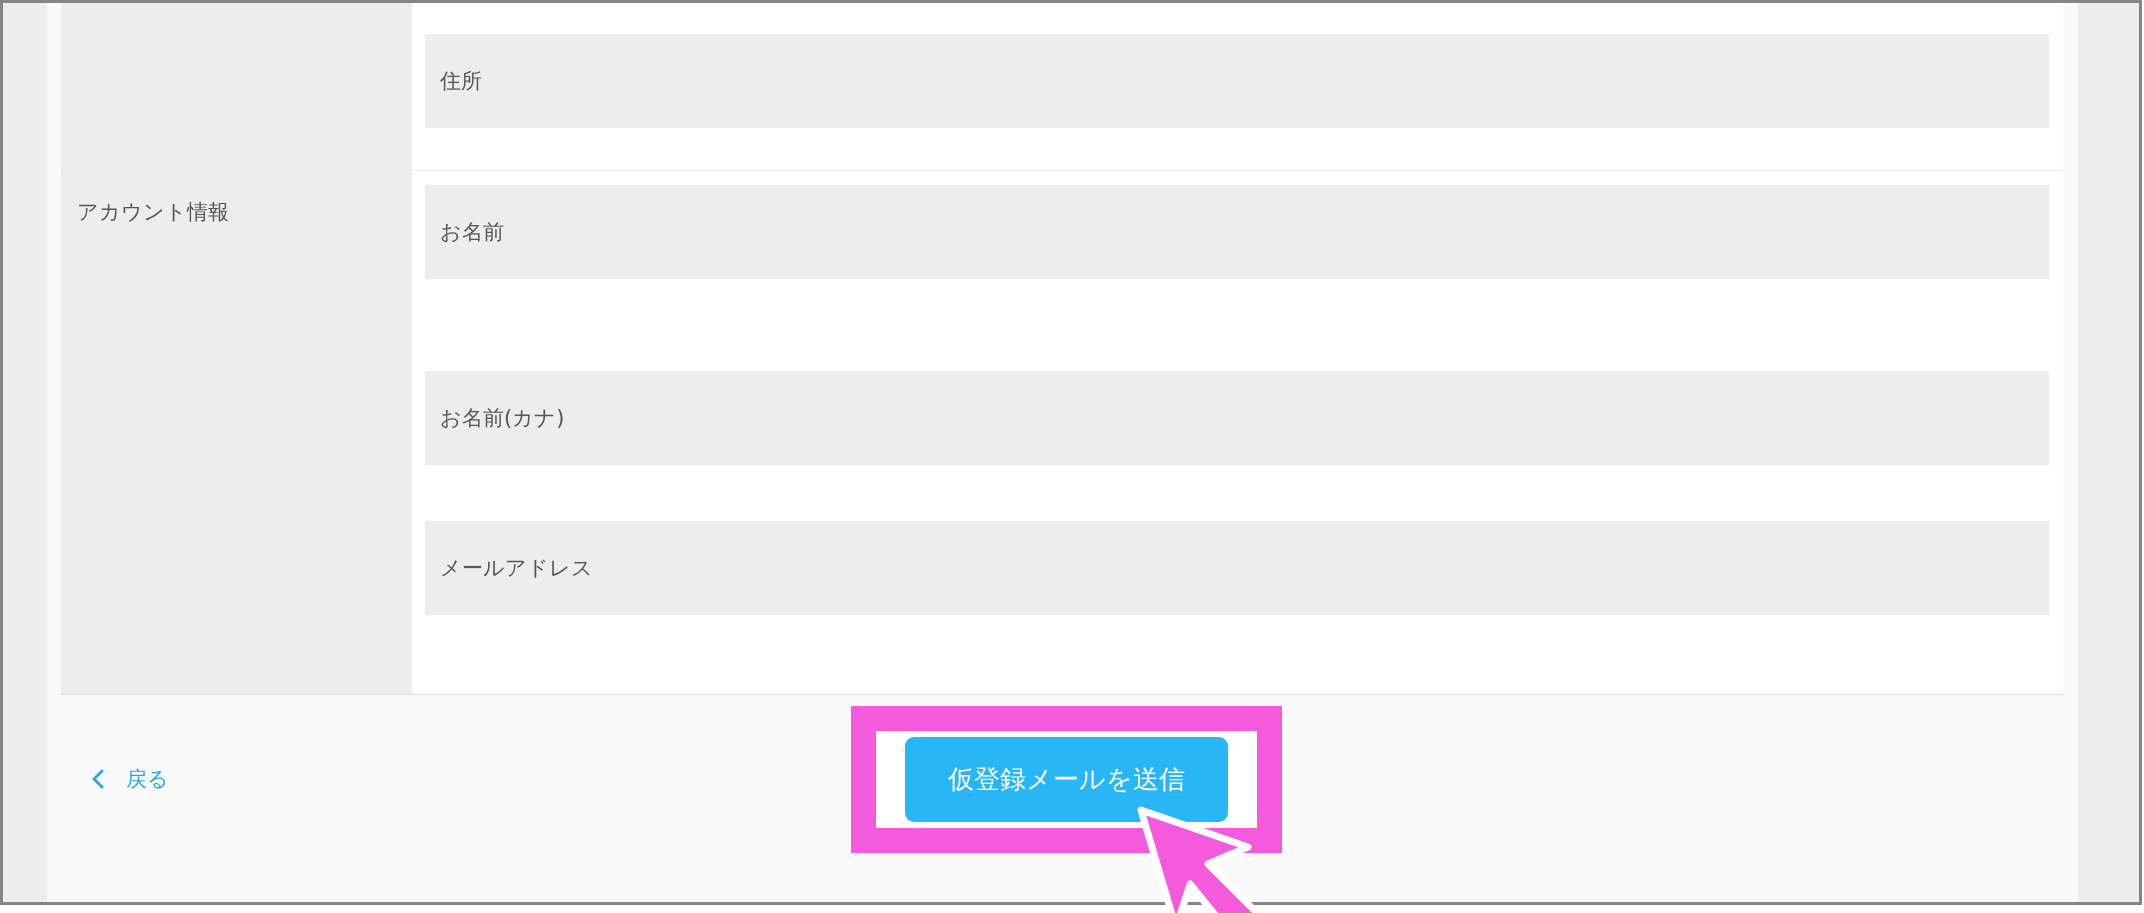  Describe the element at coordinates (98, 779) in the screenshot. I see `chevron-left-icon` at that location.